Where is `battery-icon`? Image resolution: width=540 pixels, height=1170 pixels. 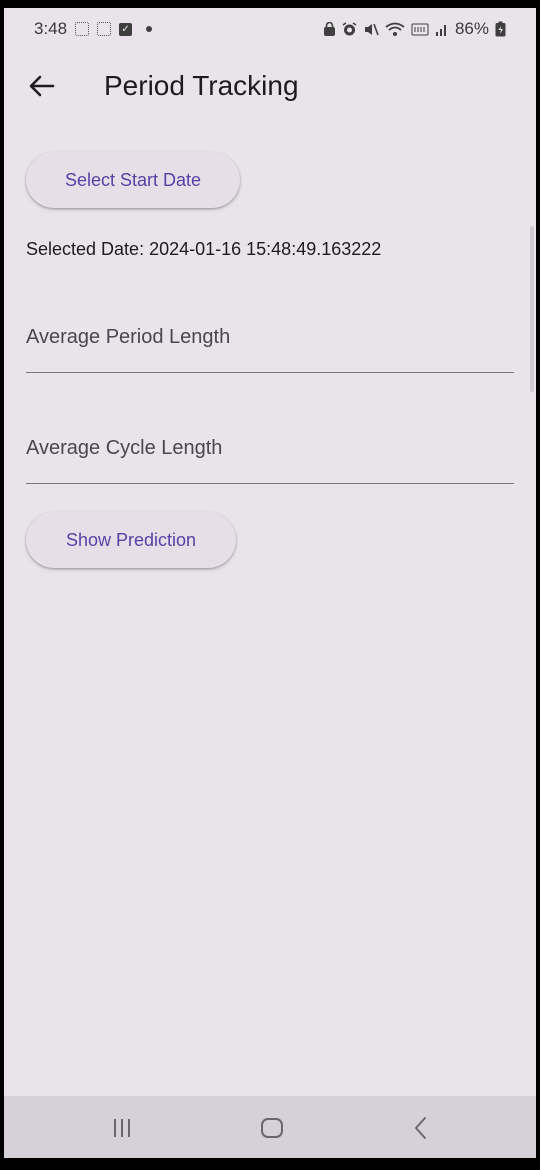 battery-icon is located at coordinates (500, 29).